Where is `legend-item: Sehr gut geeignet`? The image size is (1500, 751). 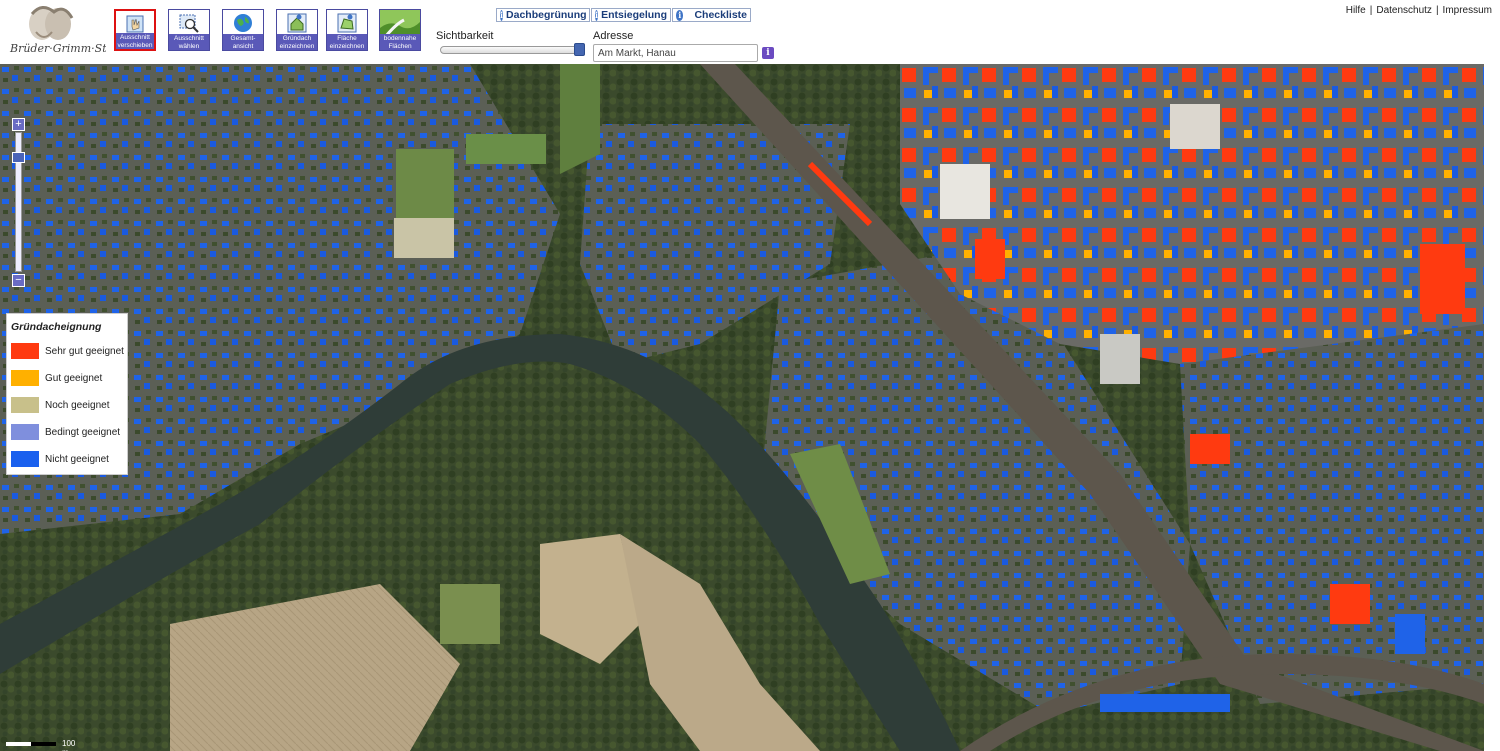 legend-item: Sehr gut geeignet is located at coordinates (67, 351).